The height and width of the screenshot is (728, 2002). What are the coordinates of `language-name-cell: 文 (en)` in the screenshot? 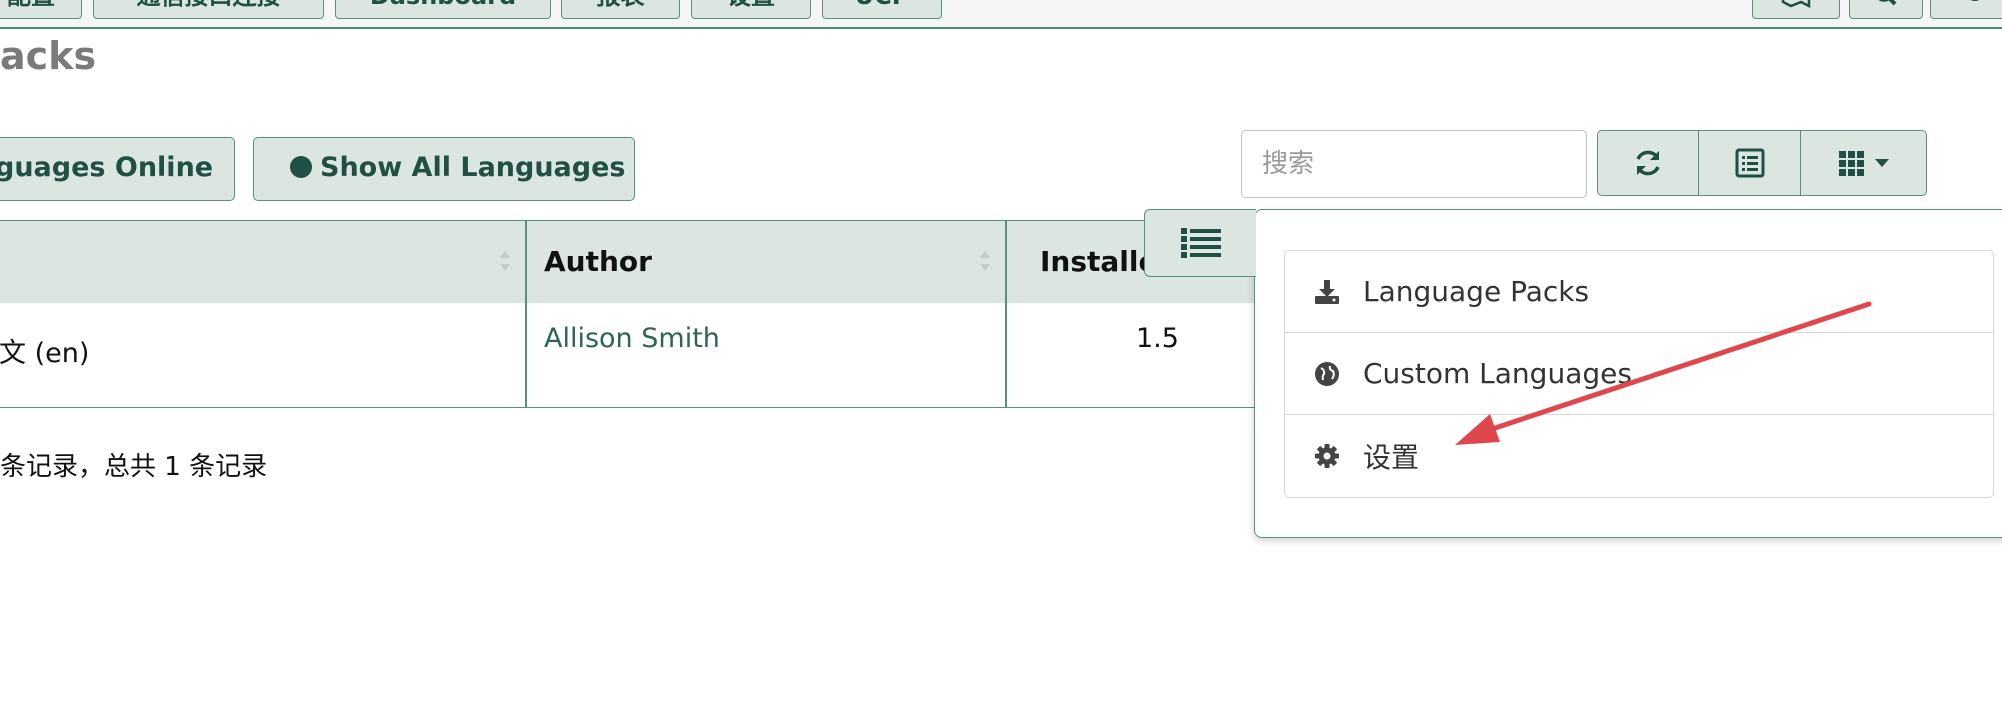 It's located at (45, 353).